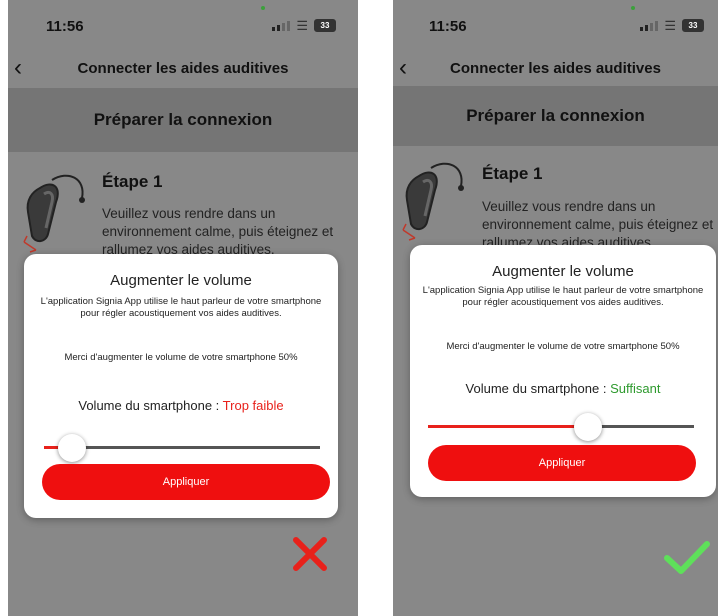 The image size is (720, 616). Describe the element at coordinates (253, 405) in the screenshot. I see `volume-status: Trop faible` at that location.